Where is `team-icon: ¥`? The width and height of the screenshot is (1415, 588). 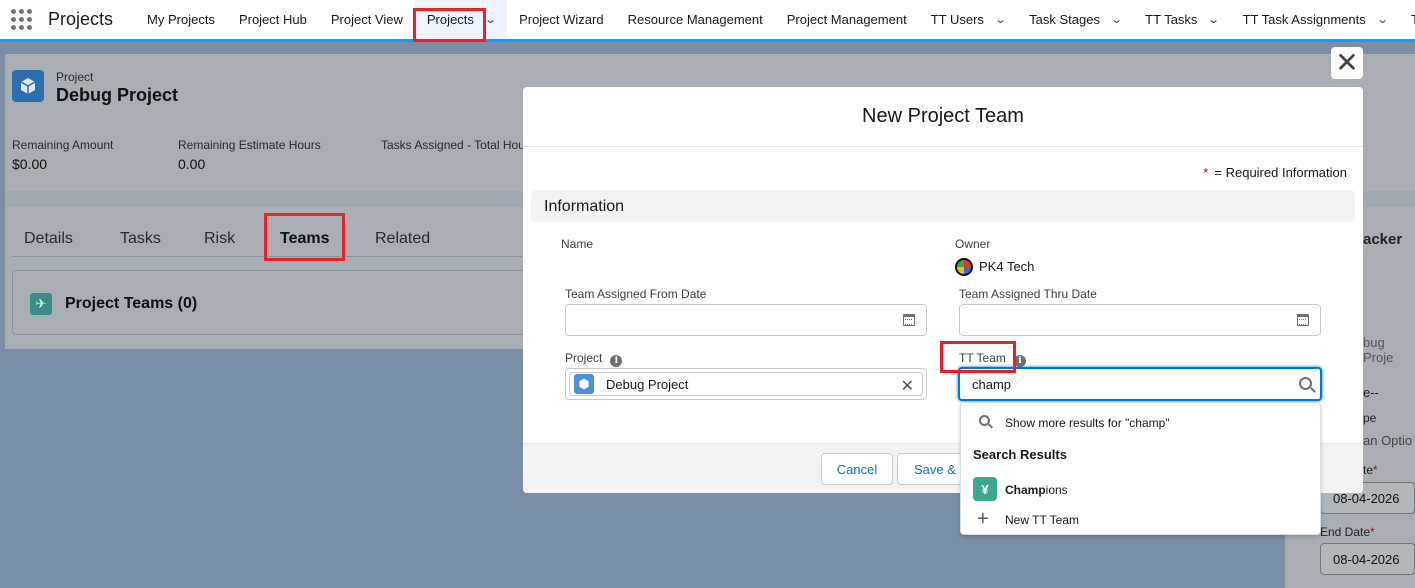 team-icon: ¥ is located at coordinates (985, 489).